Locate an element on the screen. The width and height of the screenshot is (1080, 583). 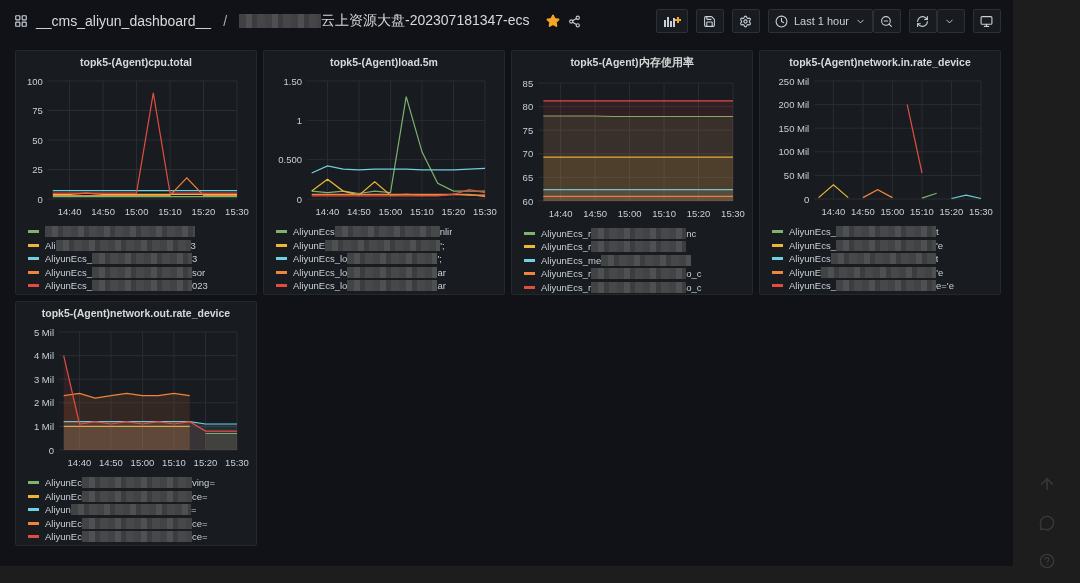
legend-label: AliyunEcs_me is located at coordinates (571, 260).